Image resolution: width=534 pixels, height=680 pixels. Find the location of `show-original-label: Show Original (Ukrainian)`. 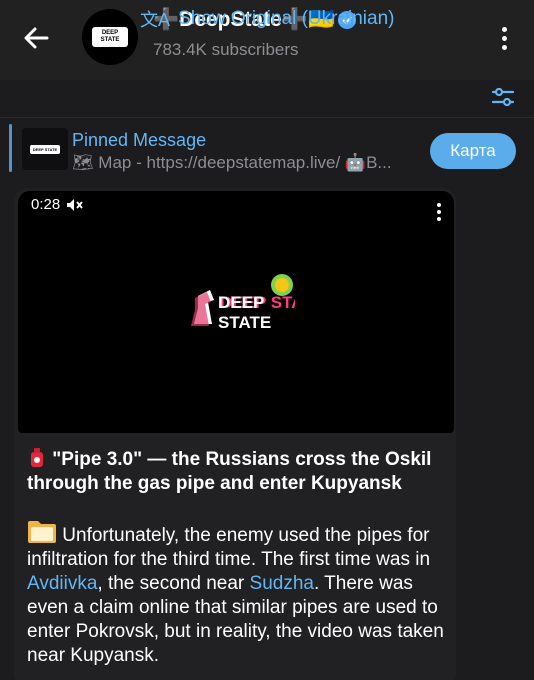

show-original-label: Show Original (Ukrainian) is located at coordinates (286, 18).